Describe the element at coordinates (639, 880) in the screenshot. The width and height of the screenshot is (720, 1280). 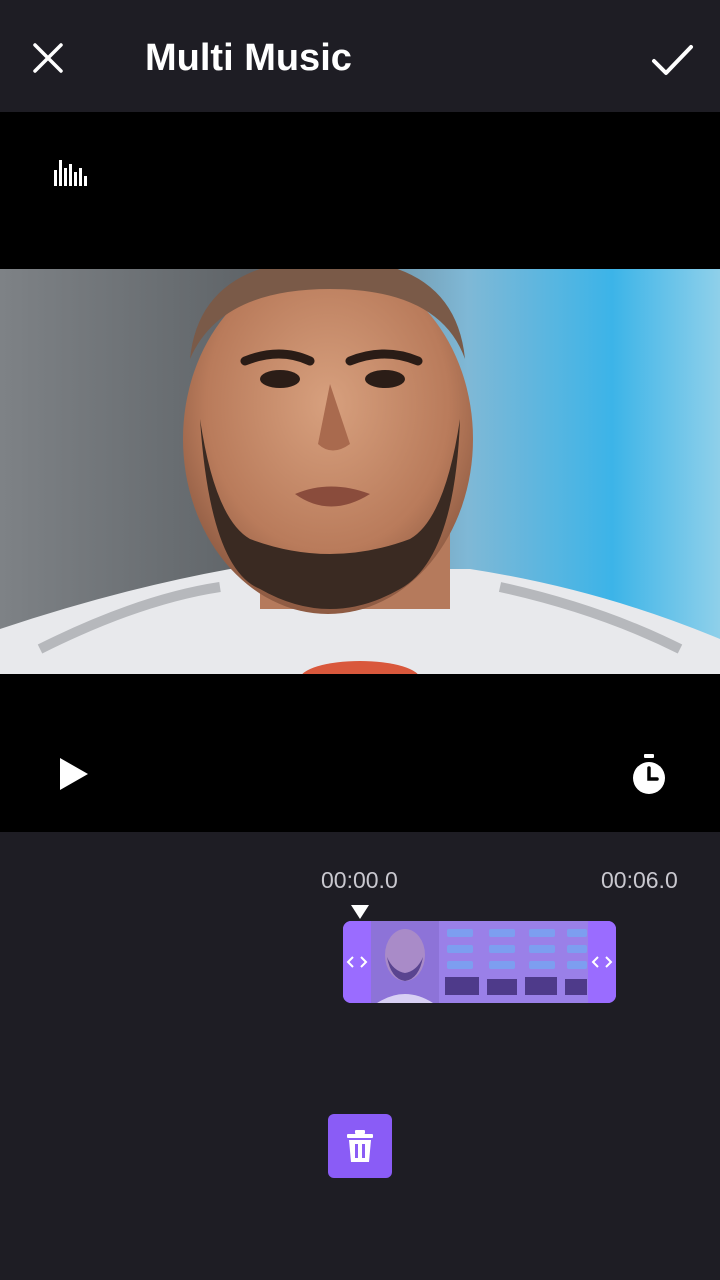
I see `timeline-end-time: 00:06.0` at that location.